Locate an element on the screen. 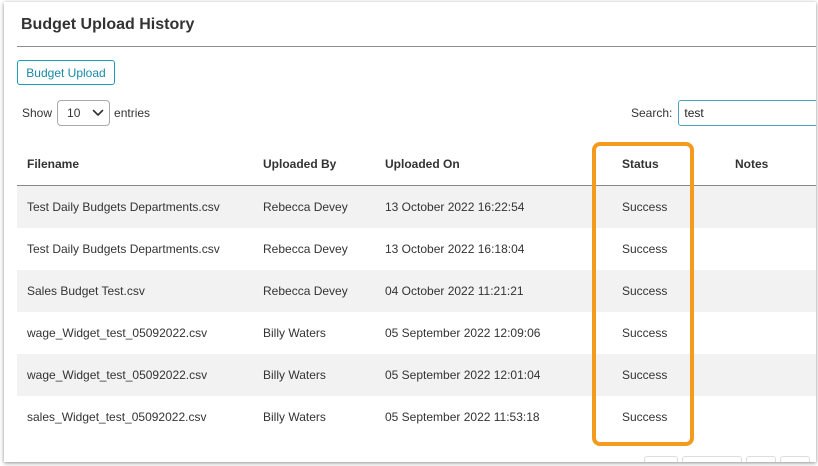 This screenshot has width=818, height=466. chevron-down-icon is located at coordinates (98, 112).